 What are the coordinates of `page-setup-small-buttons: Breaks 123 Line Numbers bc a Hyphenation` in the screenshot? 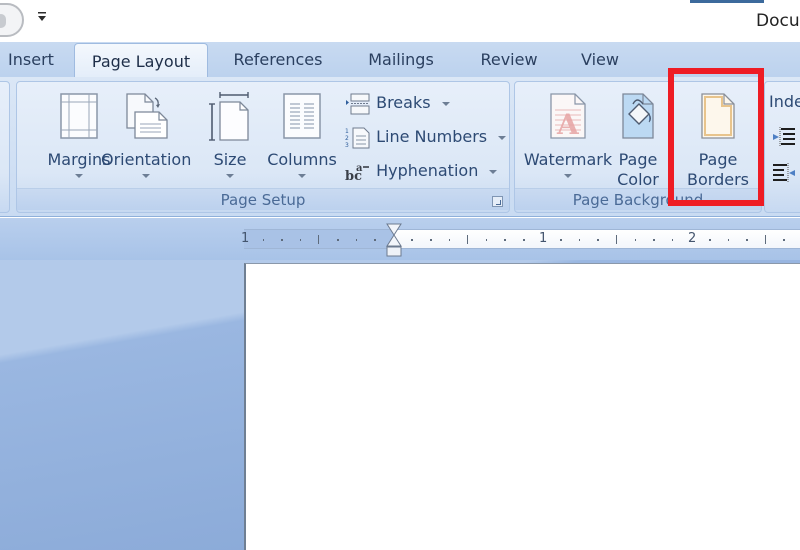 It's located at (419, 140).